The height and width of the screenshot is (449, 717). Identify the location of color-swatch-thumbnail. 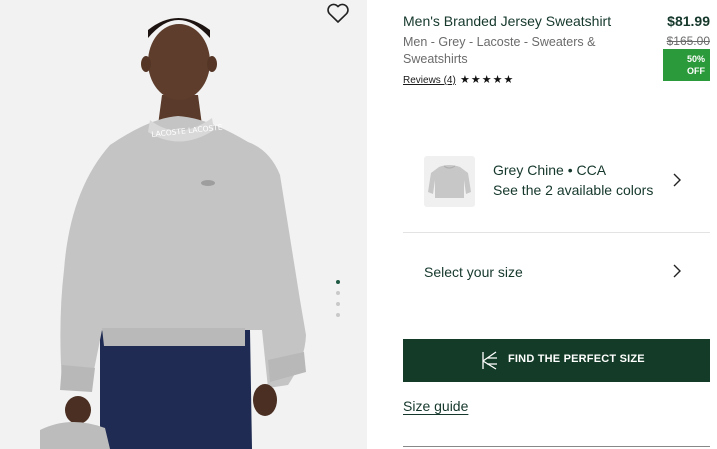
(449, 181).